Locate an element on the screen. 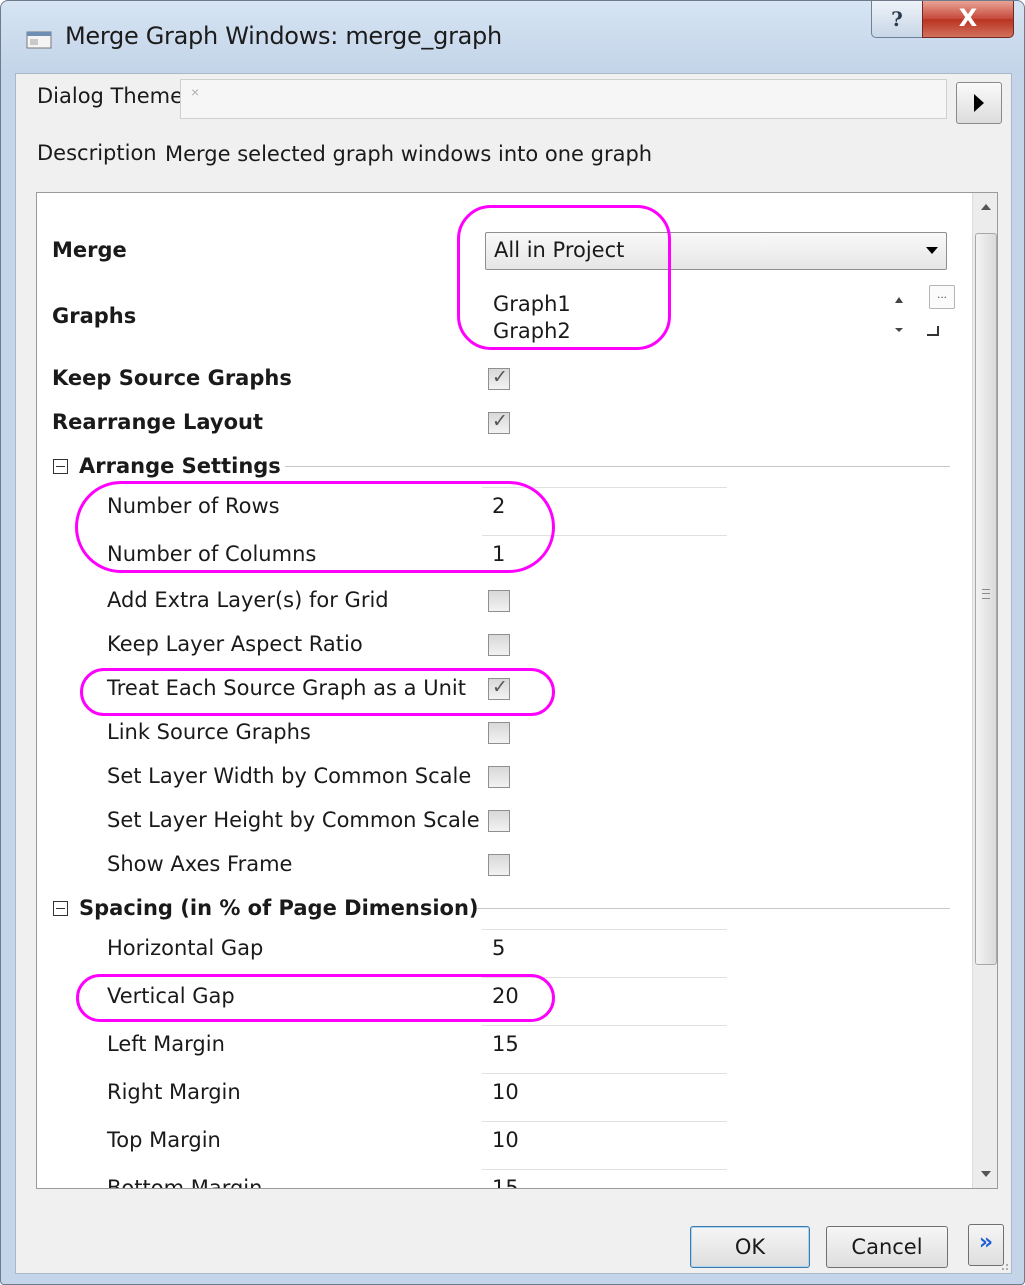 The image size is (1025, 1285). bottom-margin-label: Bottom Margin is located at coordinates (185, 1182).